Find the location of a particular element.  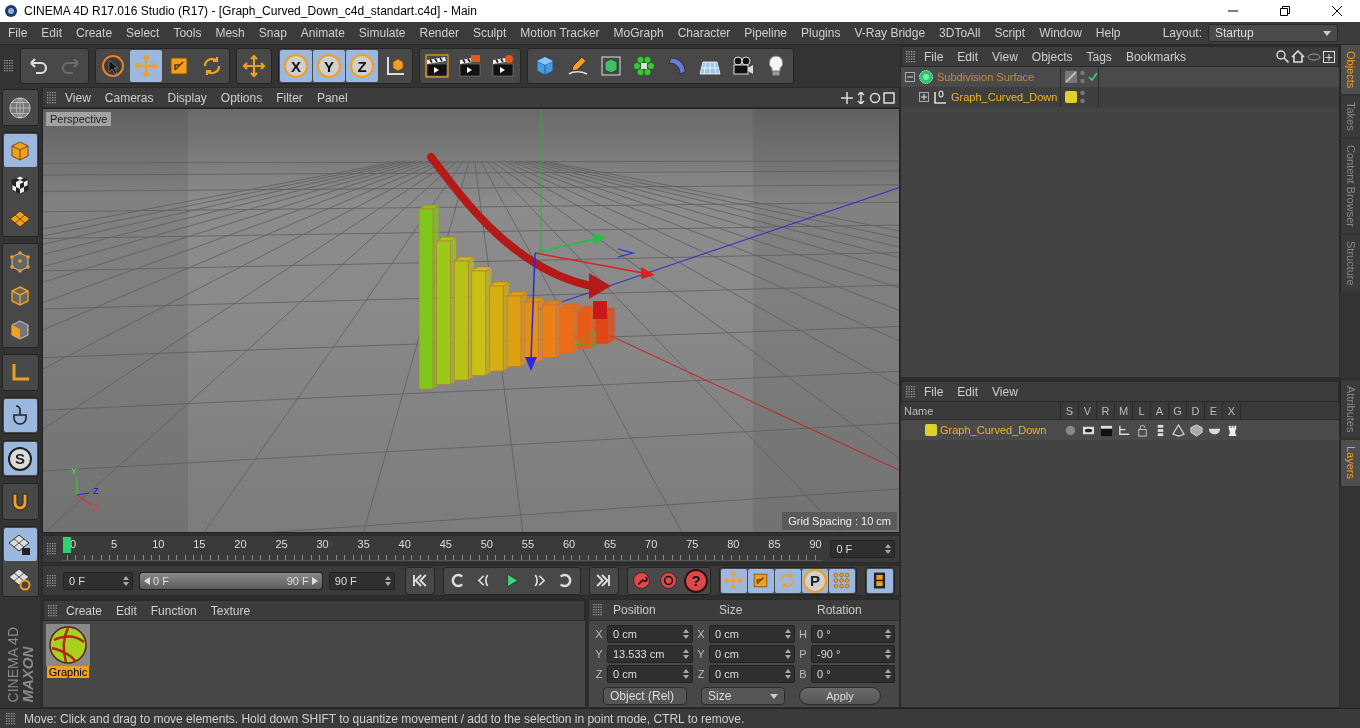

column-header: S is located at coordinates (1070, 410).